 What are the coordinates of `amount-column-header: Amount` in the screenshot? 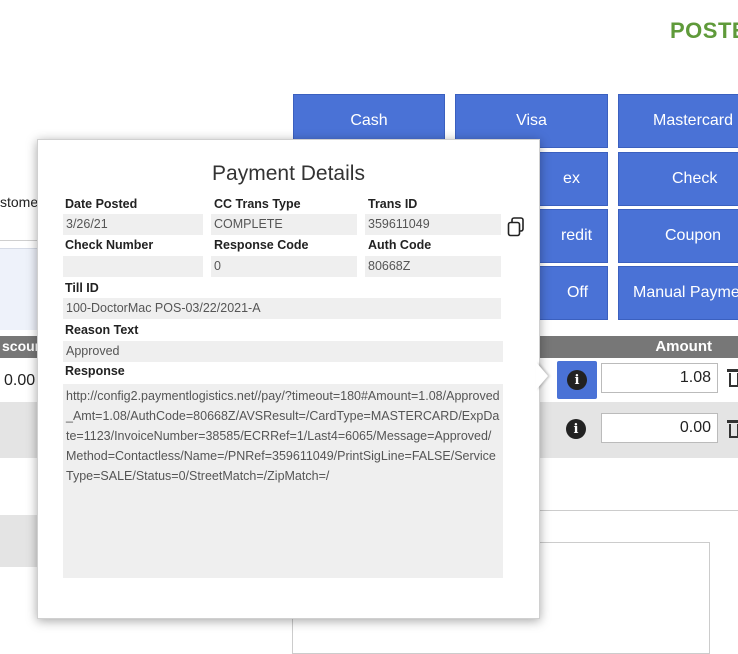 It's located at (638, 347).